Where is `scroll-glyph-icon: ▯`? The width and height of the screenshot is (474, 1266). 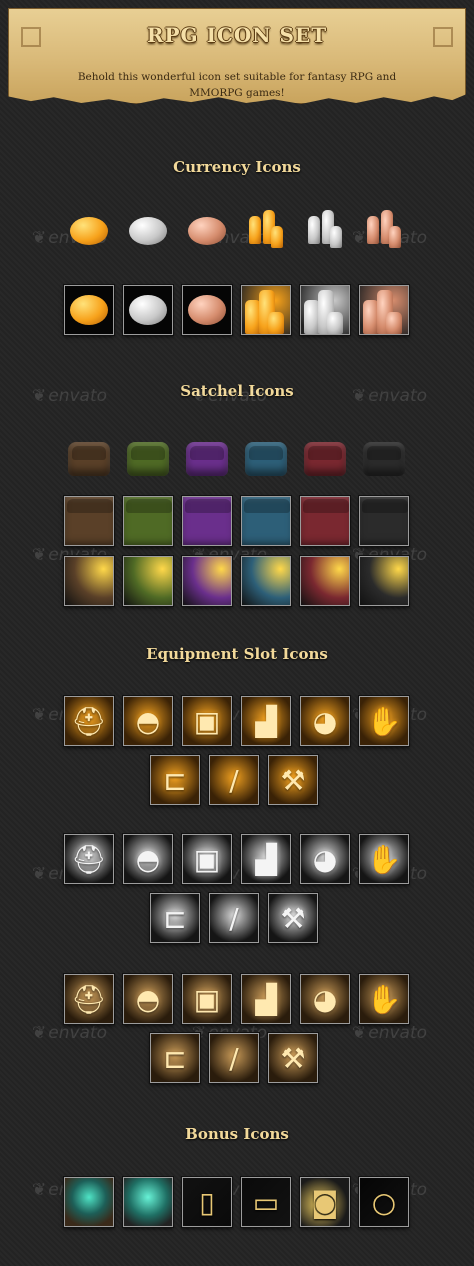 scroll-glyph-icon: ▯ is located at coordinates (207, 1202).